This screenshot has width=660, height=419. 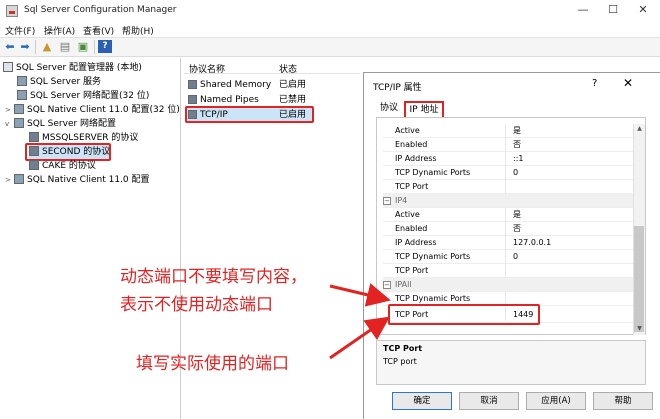 I want to click on arrow-to-tcp-port, so click(x=359, y=338).